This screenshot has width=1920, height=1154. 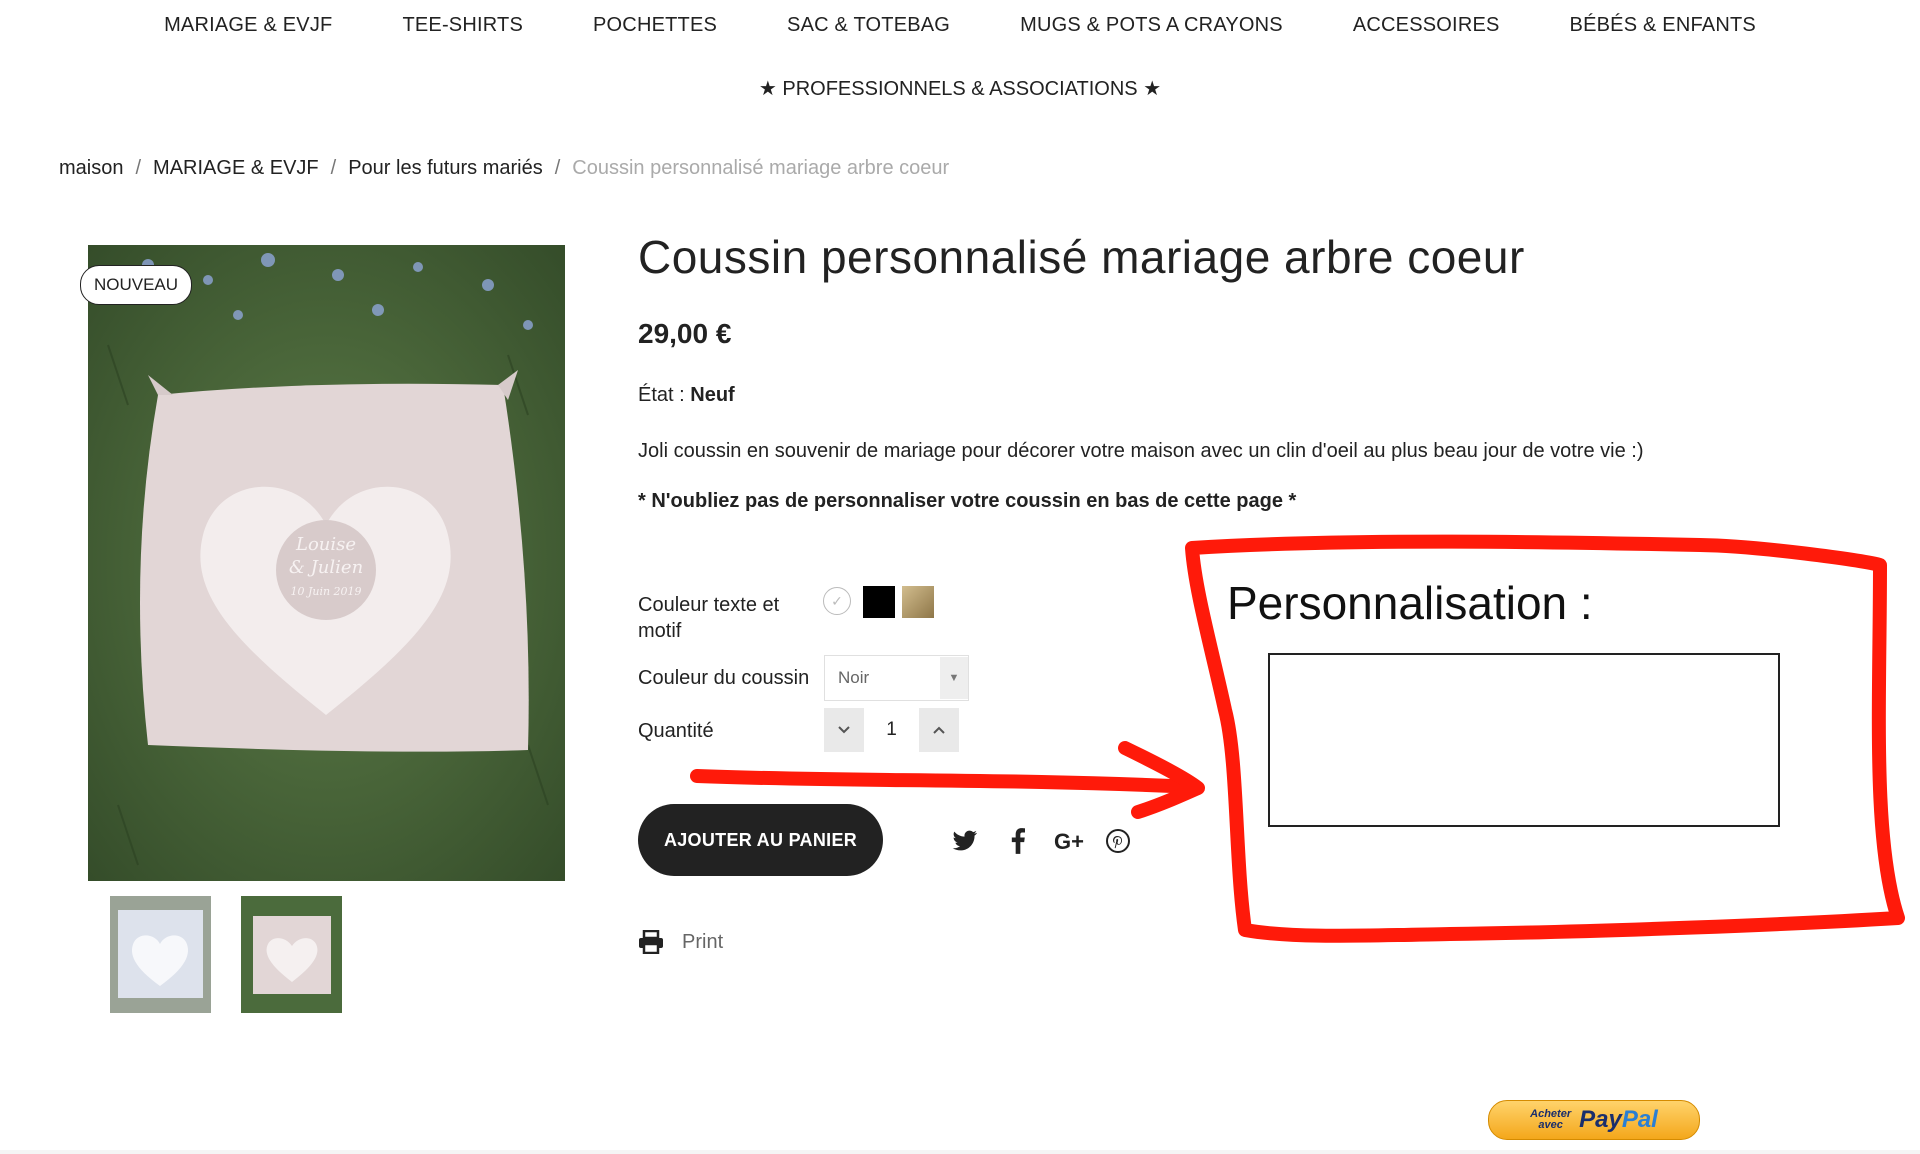 I want to click on swatch-black, so click(x=879, y=602).